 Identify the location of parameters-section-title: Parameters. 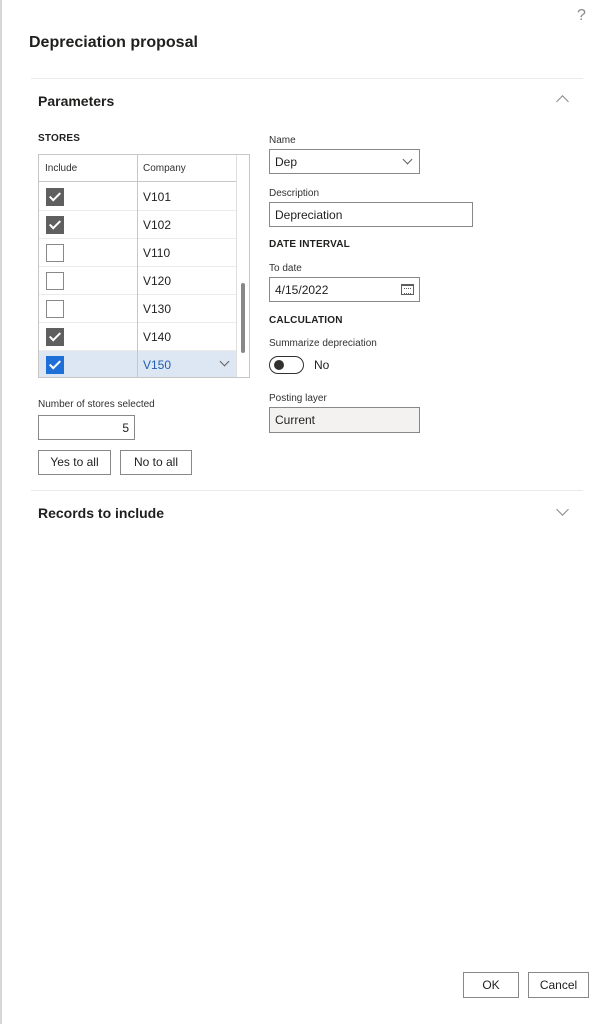
(76, 101).